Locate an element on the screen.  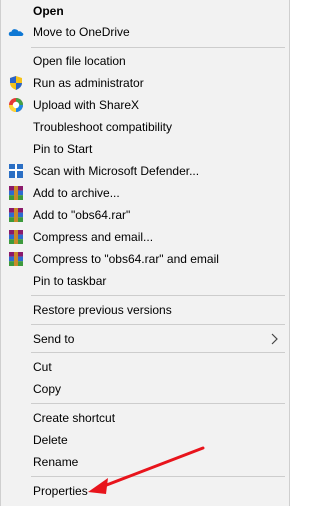
menu-item-cut: Cut is located at coordinates (145, 367).